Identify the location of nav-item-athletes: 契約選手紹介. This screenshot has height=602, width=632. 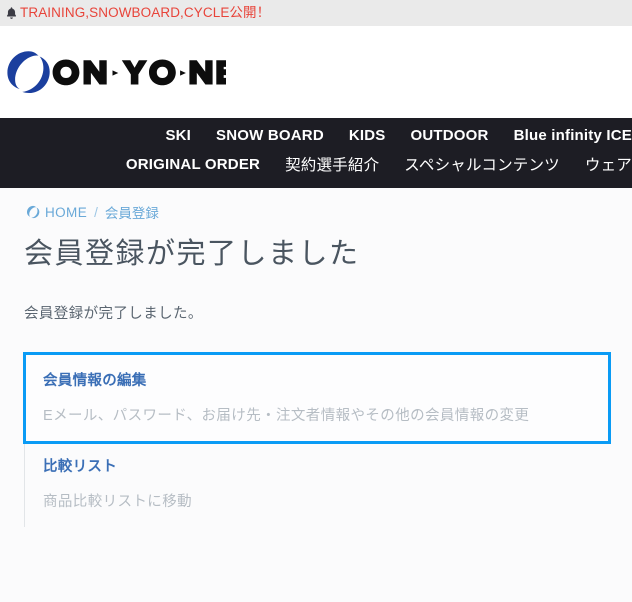
(332, 164).